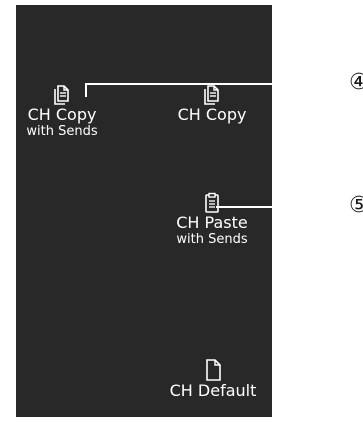 The width and height of the screenshot is (363, 424). What do you see at coordinates (213, 390) in the screenshot?
I see `ch-default-label: CH Default` at bounding box center [213, 390].